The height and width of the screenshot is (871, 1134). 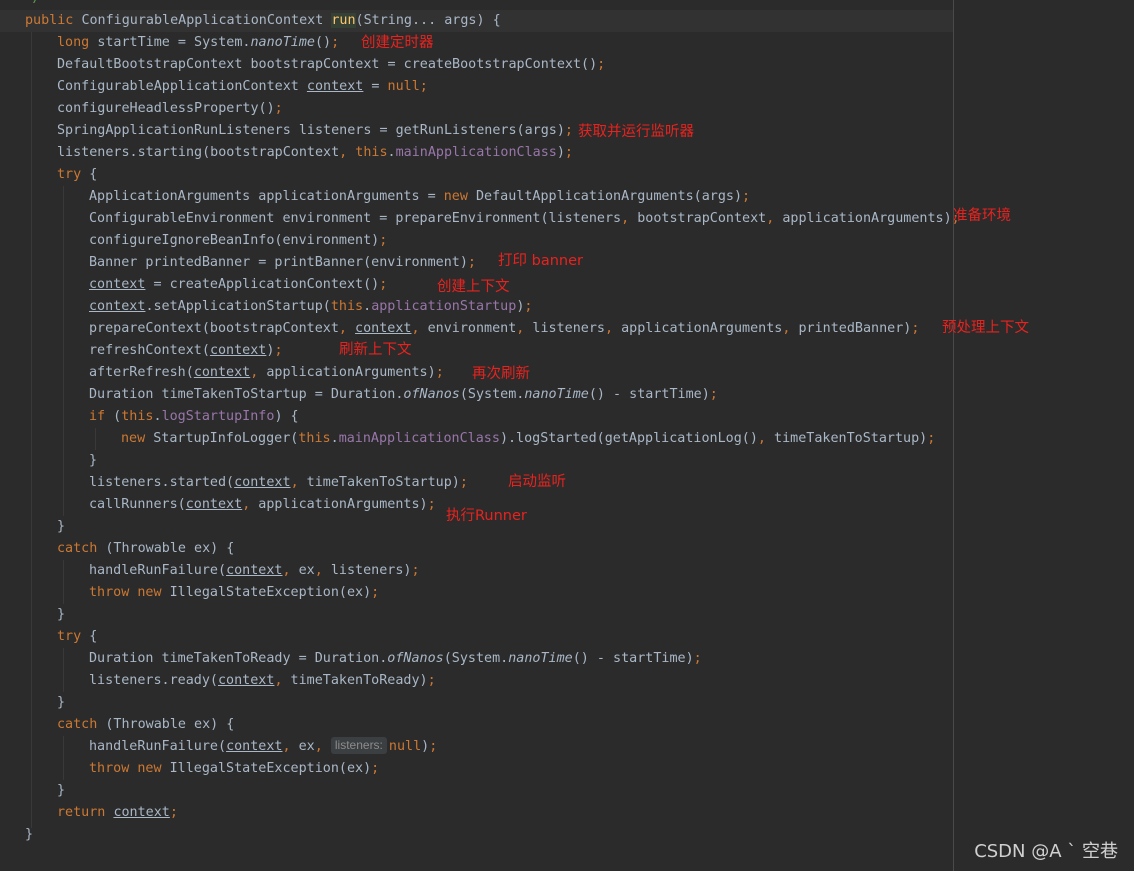 What do you see at coordinates (81, 812) in the screenshot?
I see `keyword: return` at bounding box center [81, 812].